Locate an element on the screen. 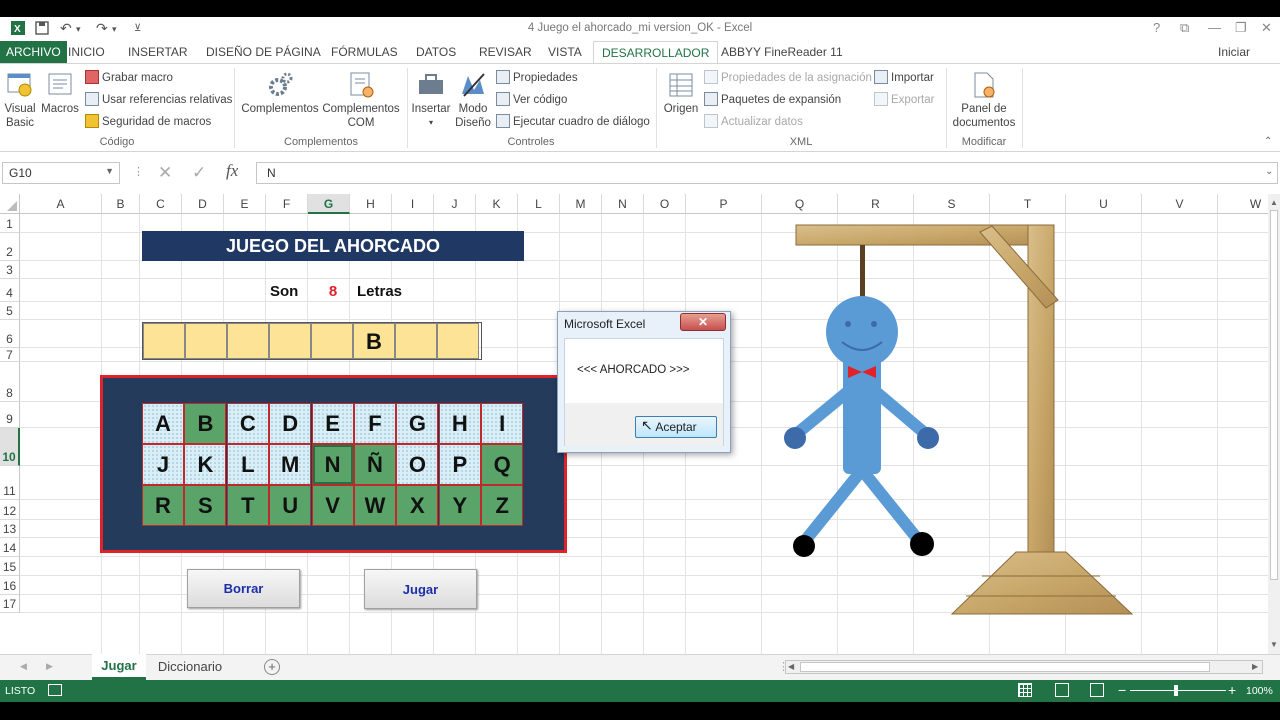  row-header: 3 is located at coordinates (10, 270).